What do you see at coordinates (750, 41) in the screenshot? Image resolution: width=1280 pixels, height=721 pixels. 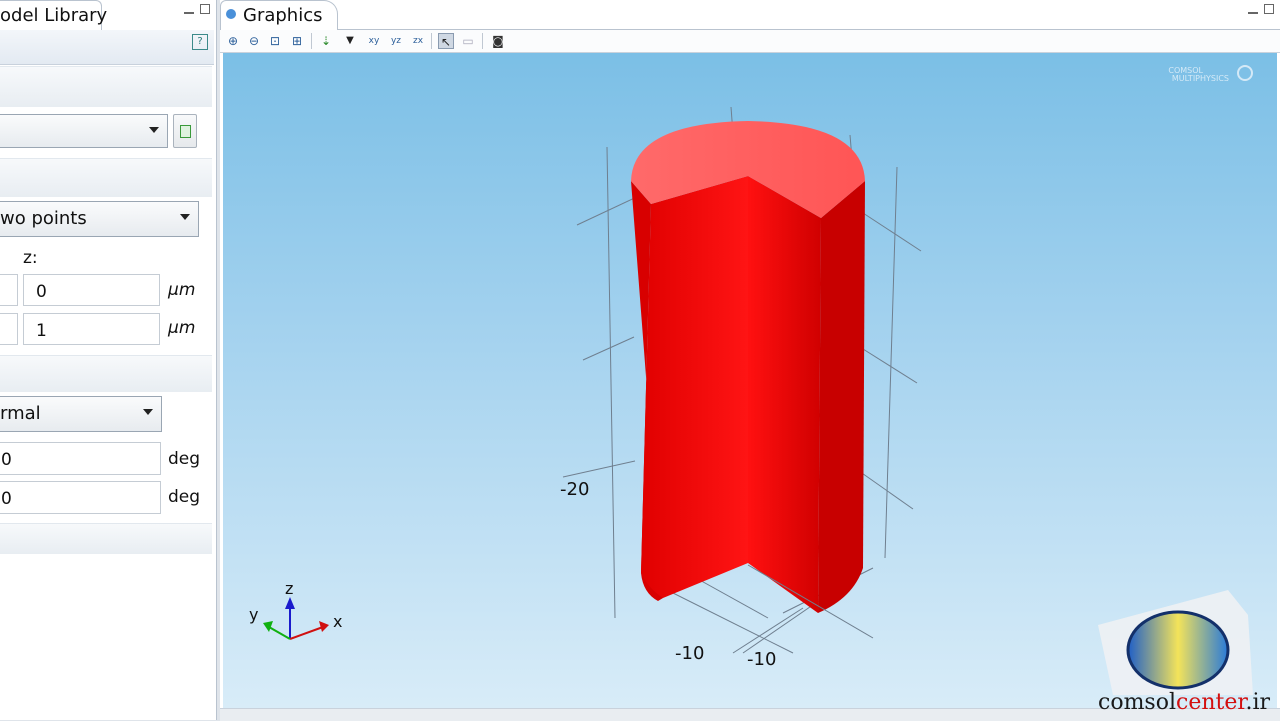 I see `graphics-toolbar: ⊕ ⊖ ⊡ ⊞ ⇣ ▼ xy yz zx ↖ ▭ ◙` at bounding box center [750, 41].